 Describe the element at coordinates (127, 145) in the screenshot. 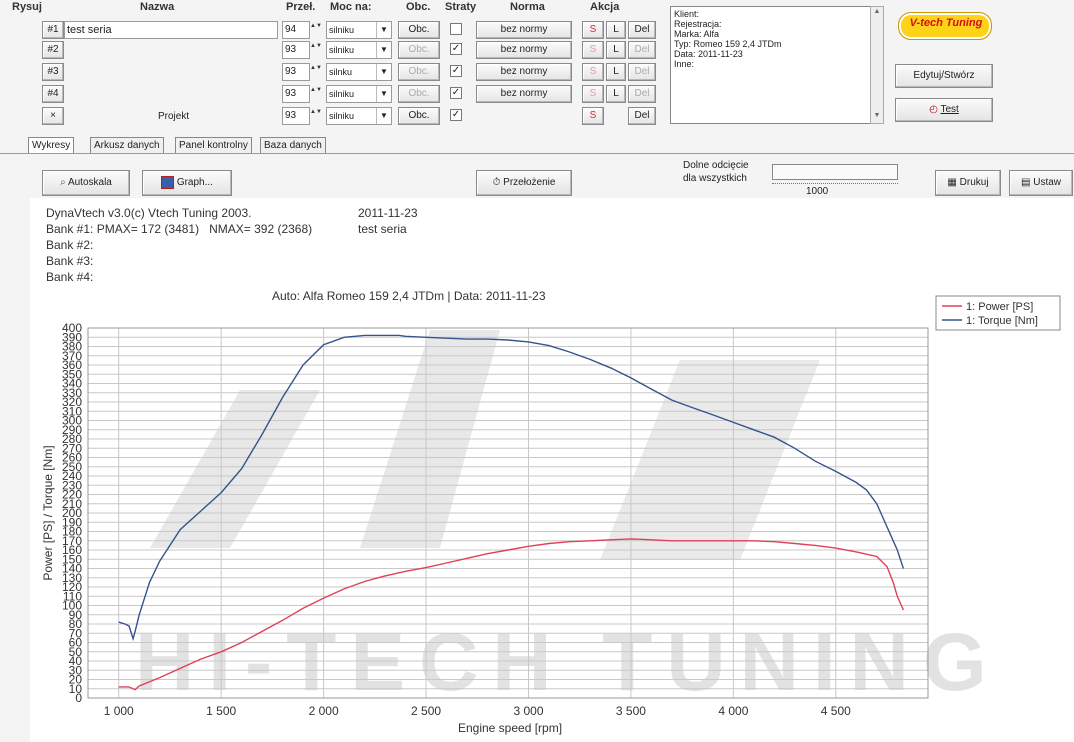

I see `tab-datasheet: Arkusz danych` at that location.